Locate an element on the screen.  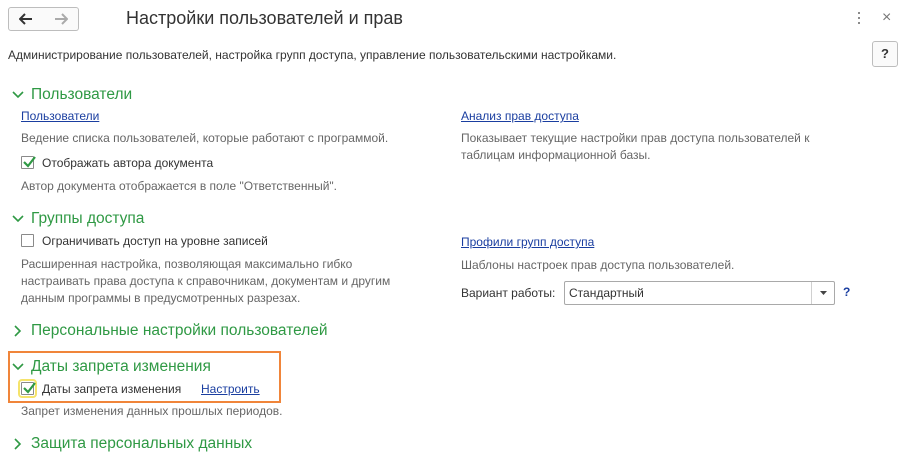
arrow-right-icon is located at coordinates (61, 19).